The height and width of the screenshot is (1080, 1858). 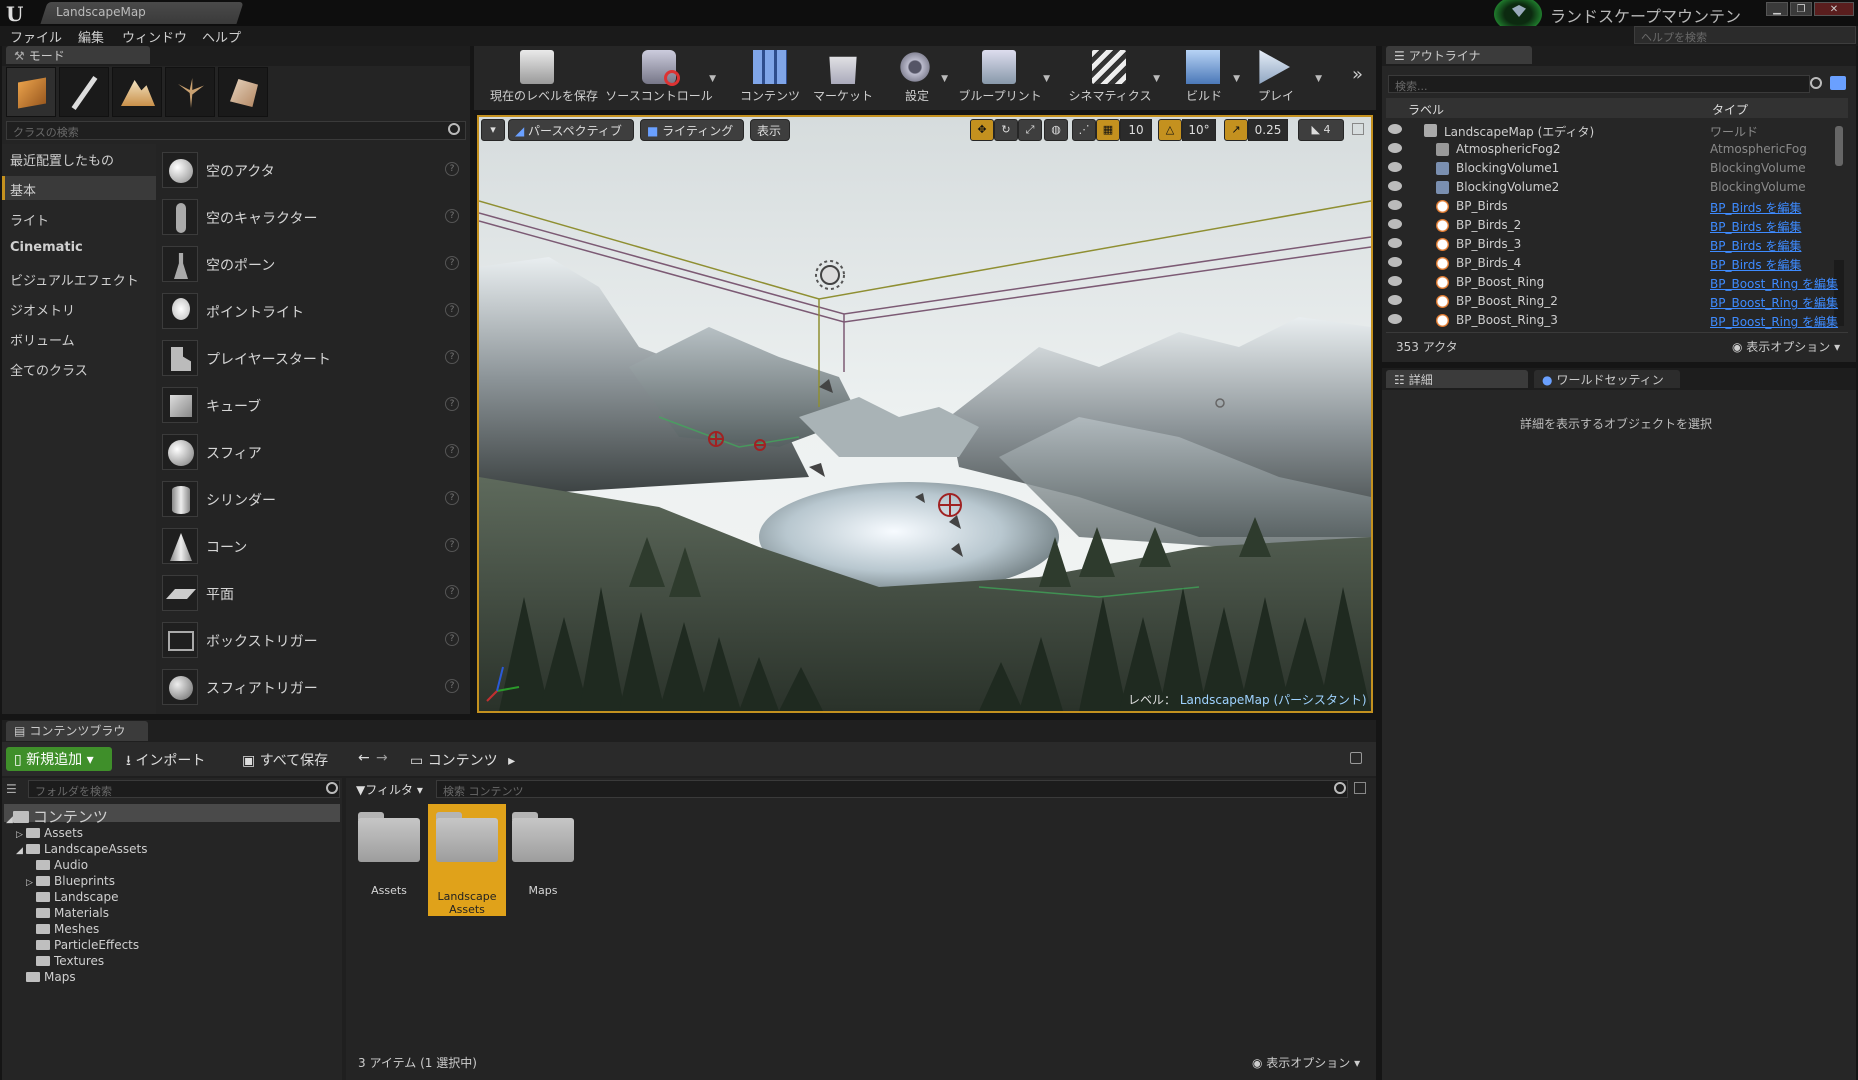 What do you see at coordinates (49, 834) in the screenshot?
I see `tree-item-assets: ▷ Assets` at bounding box center [49, 834].